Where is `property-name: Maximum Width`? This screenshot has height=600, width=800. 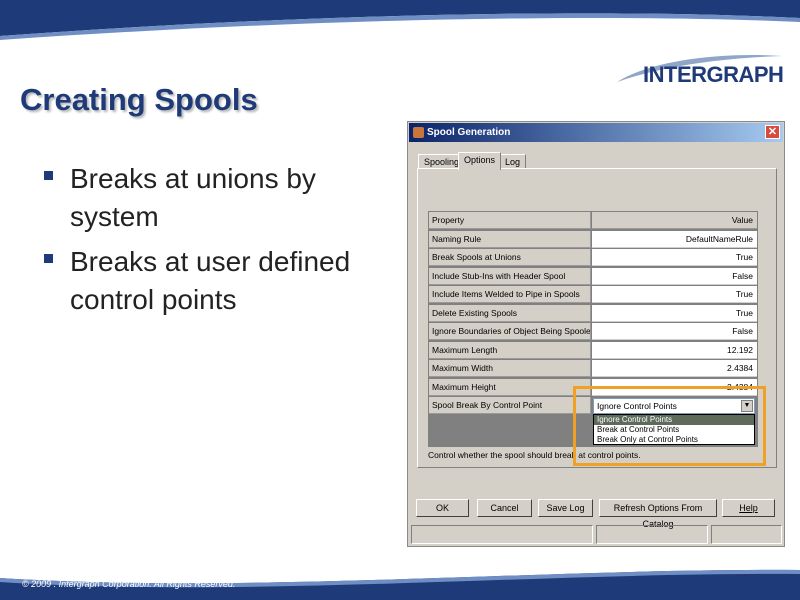 property-name: Maximum Width is located at coordinates (510, 368).